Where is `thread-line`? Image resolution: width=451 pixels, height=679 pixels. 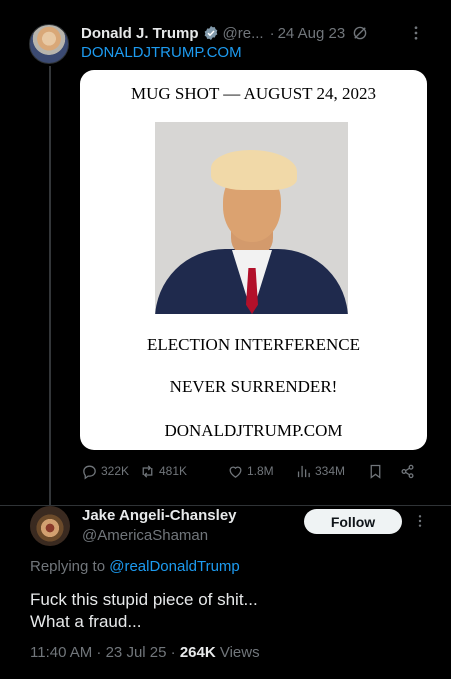
thread-line is located at coordinates (50, 286).